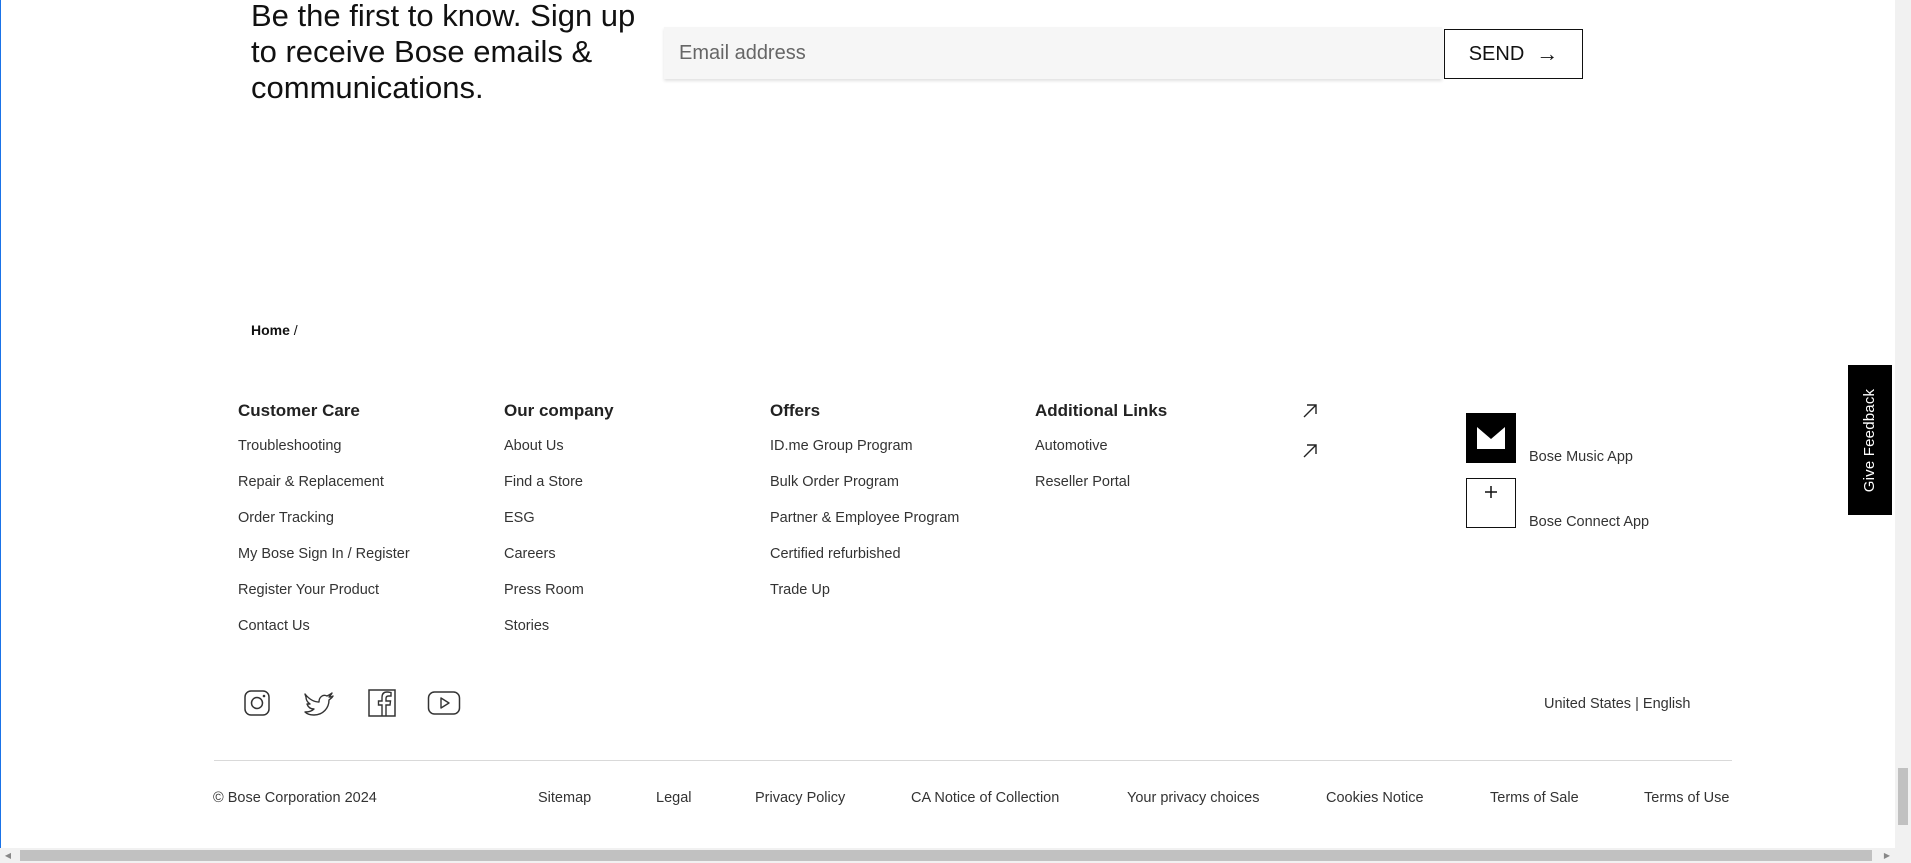  Describe the element at coordinates (1082, 482) in the screenshot. I see `footer-link-reseller-portal: Reseller Portal` at that location.